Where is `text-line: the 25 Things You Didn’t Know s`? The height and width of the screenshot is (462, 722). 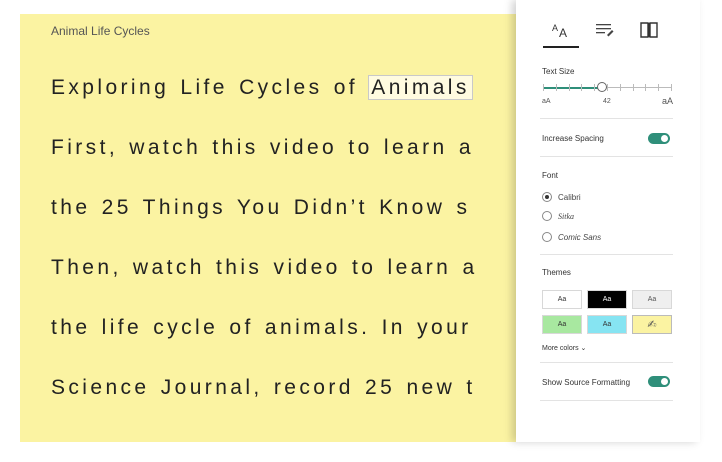 text-line: the 25 Things You Didn’t Know s is located at coordinates (260, 208).